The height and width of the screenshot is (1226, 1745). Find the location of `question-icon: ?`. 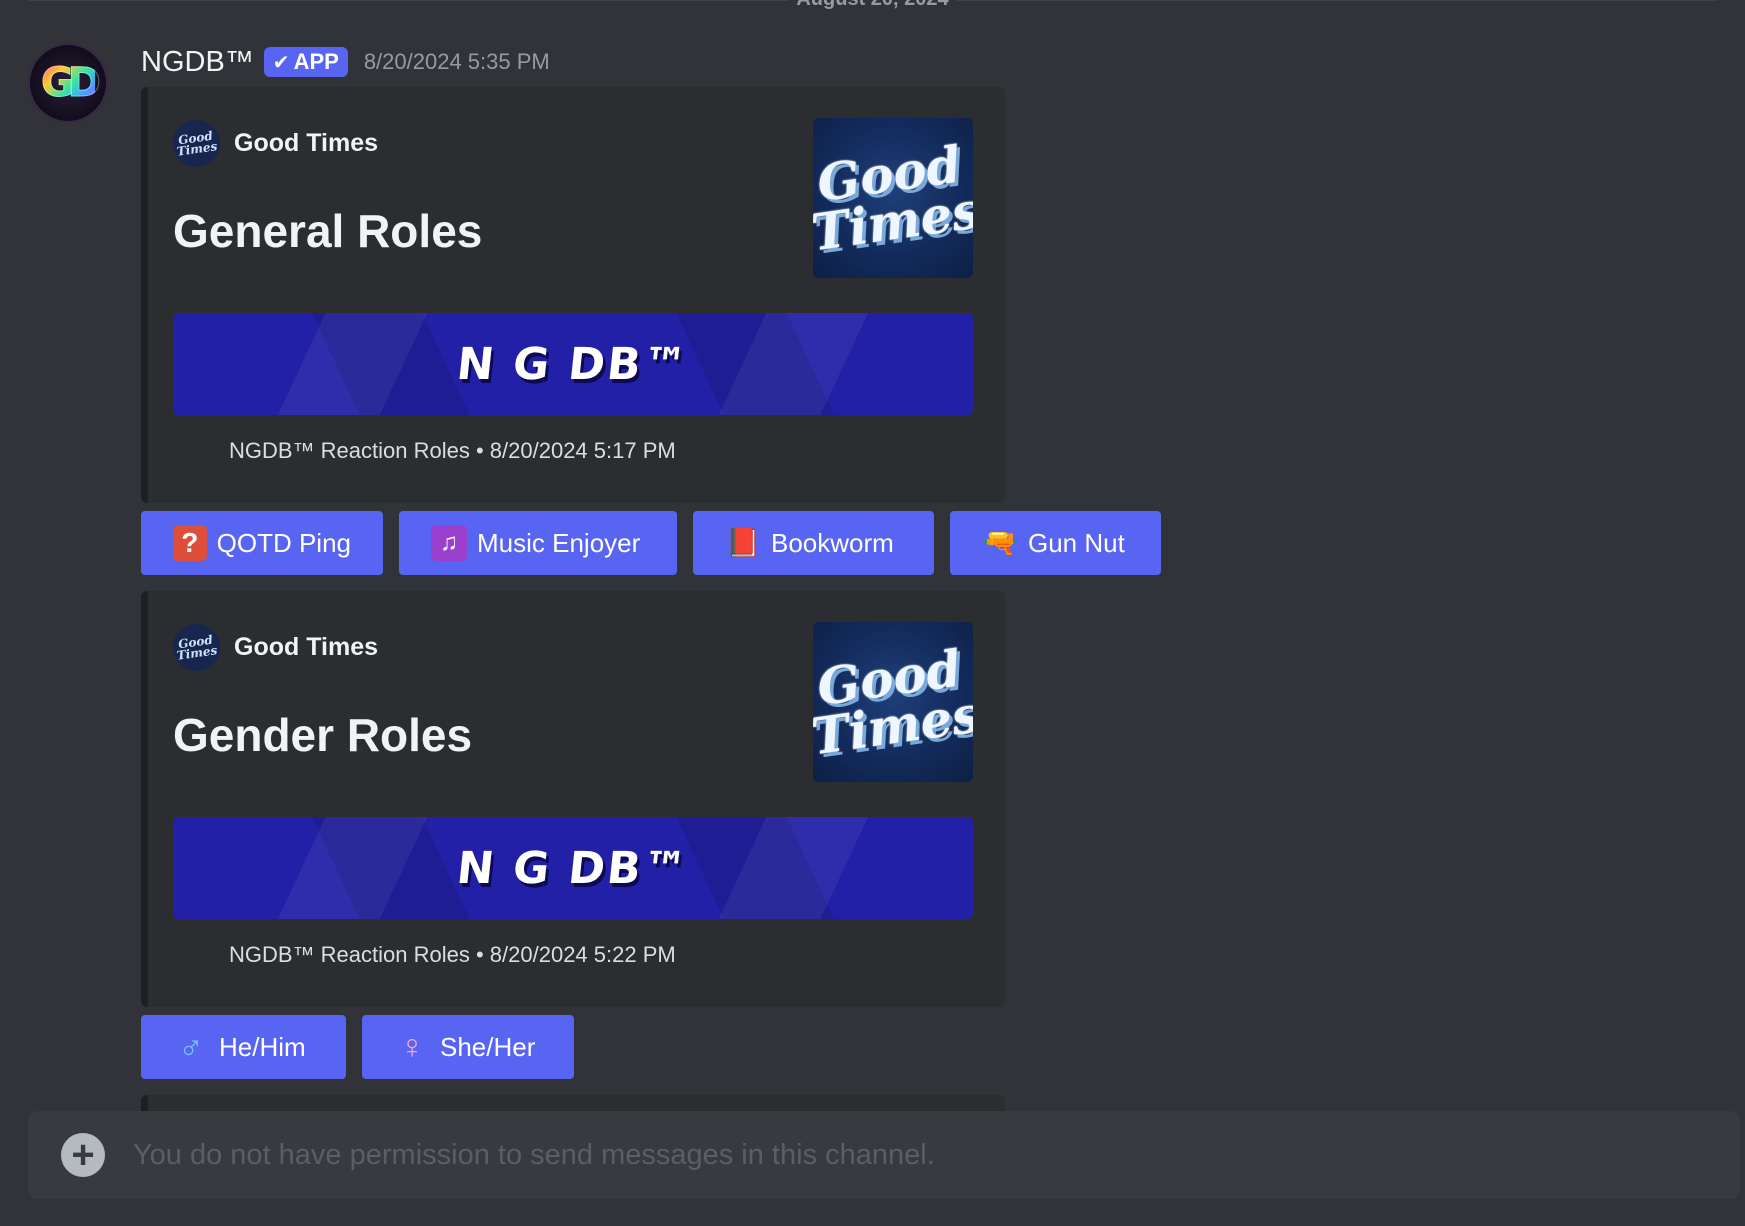

question-icon: ? is located at coordinates (190, 543).